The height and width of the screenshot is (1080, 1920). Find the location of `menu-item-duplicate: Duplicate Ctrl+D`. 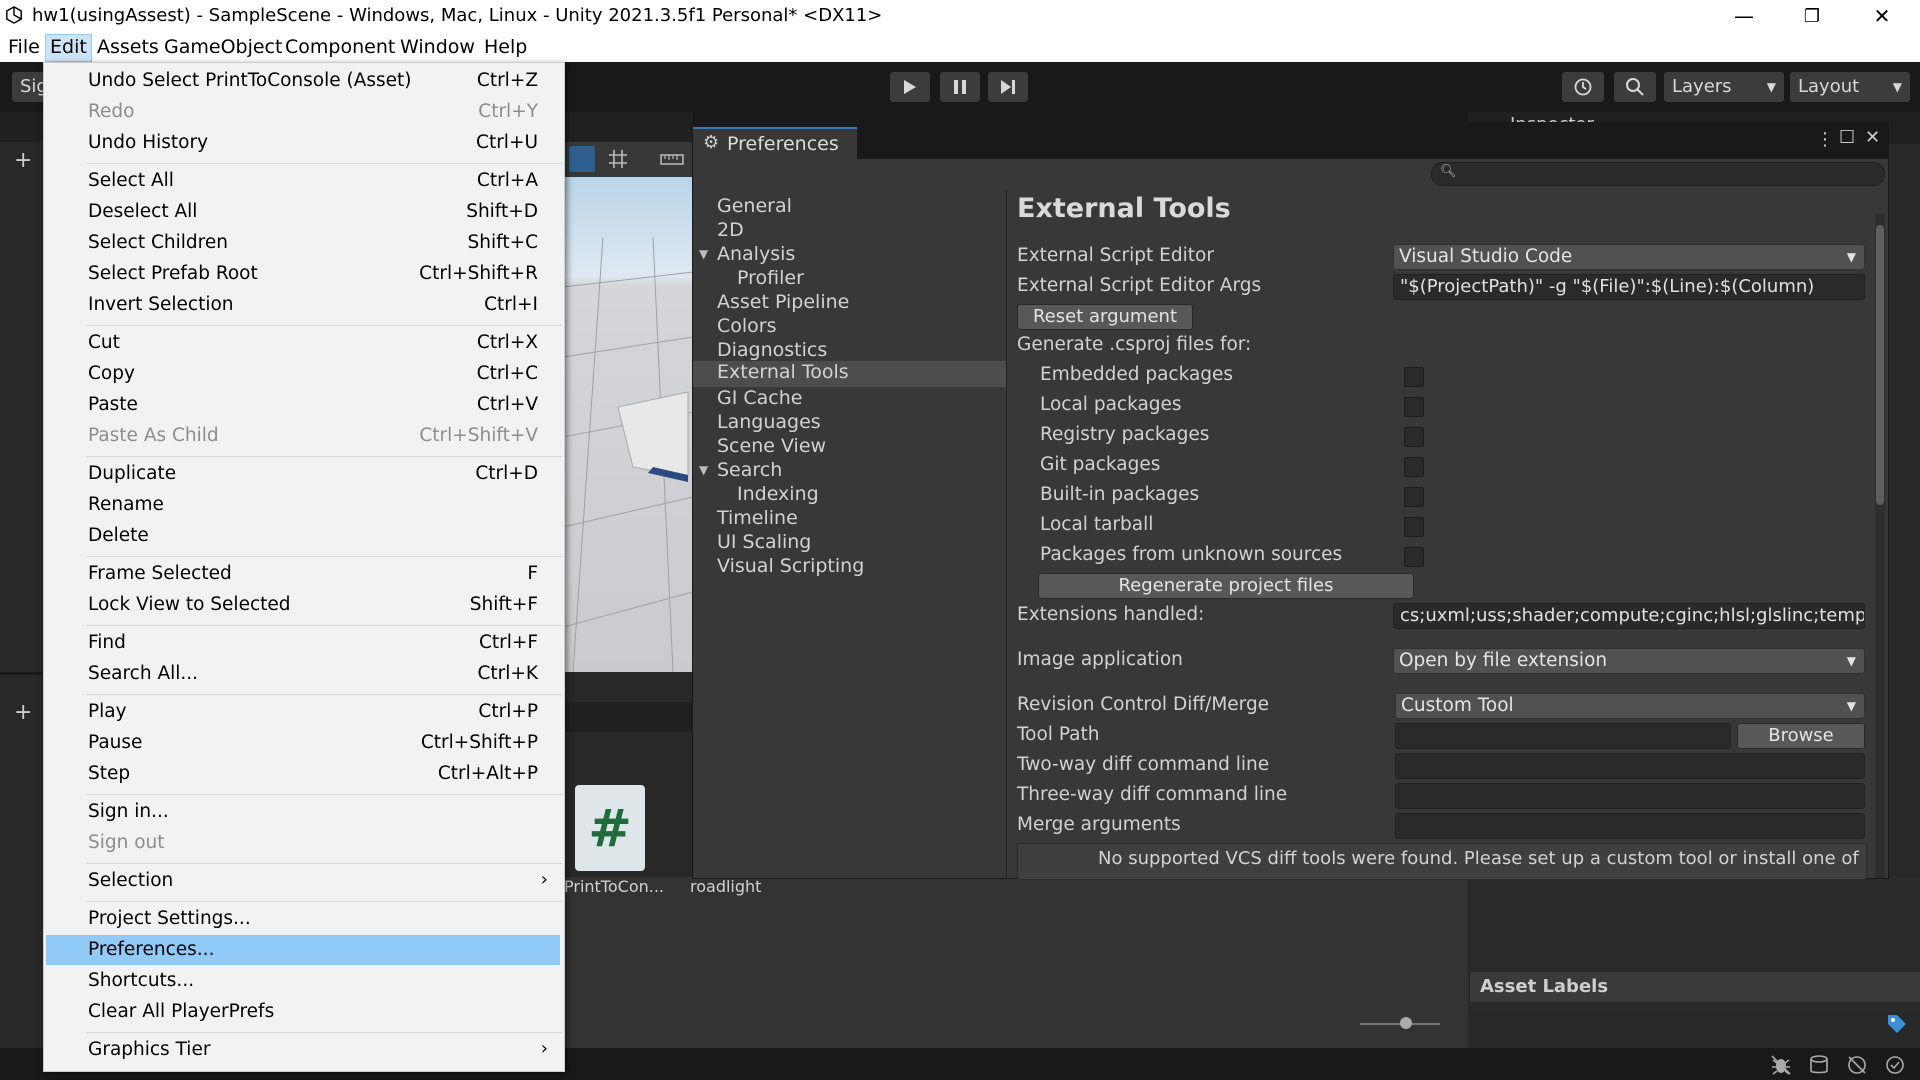

menu-item-duplicate: Duplicate Ctrl+D is located at coordinates (303, 474).